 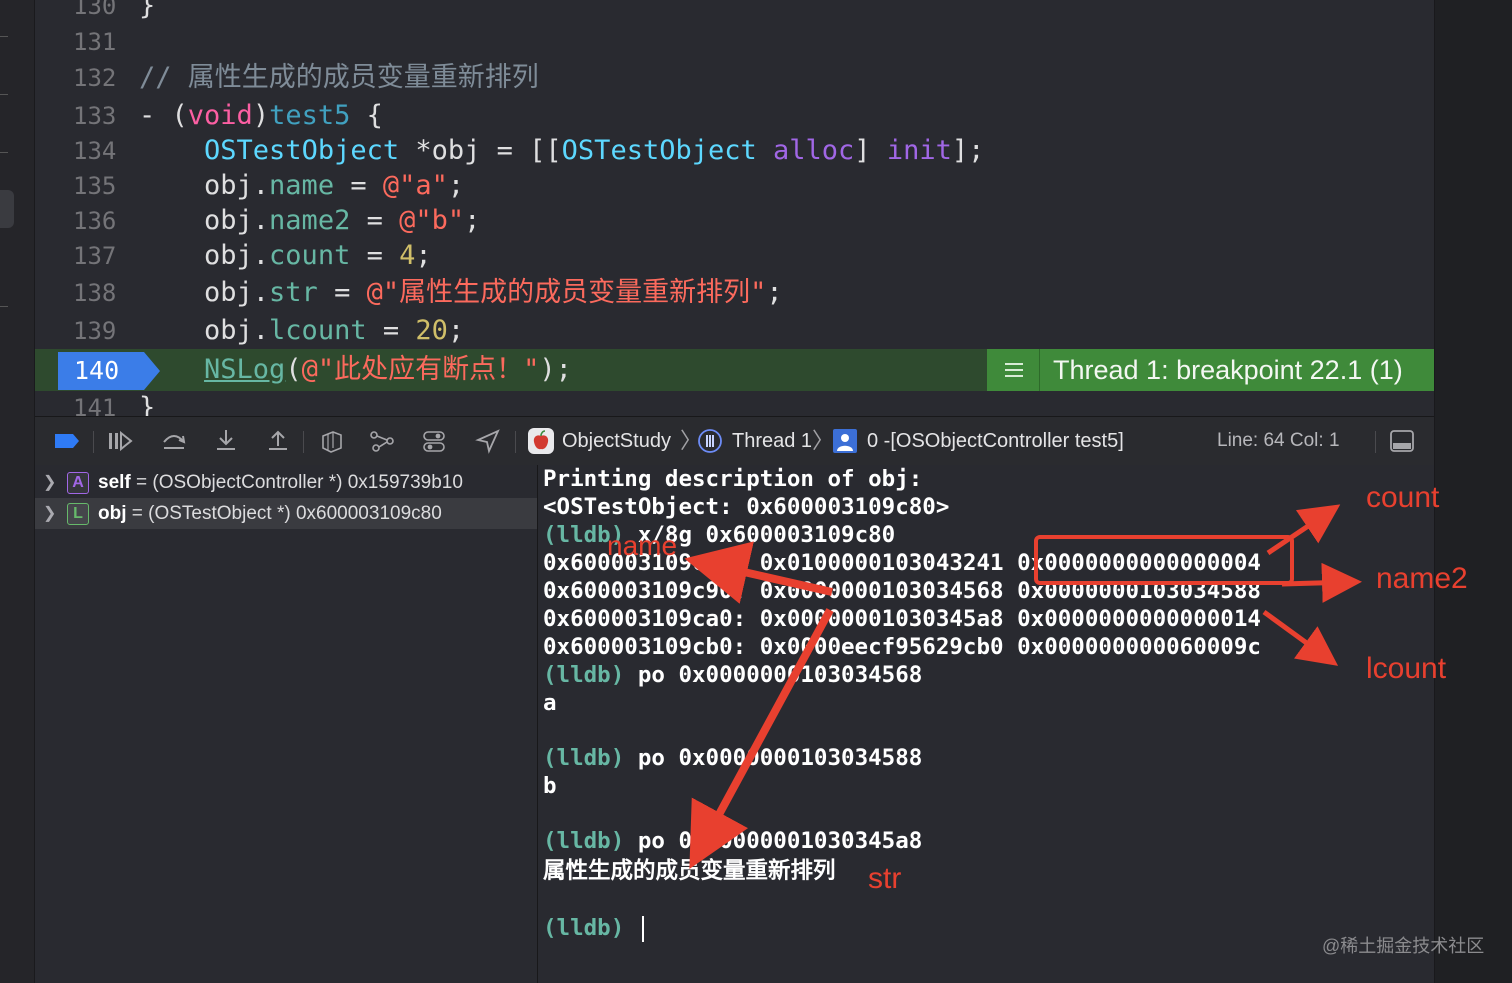 What do you see at coordinates (1422, 578) in the screenshot?
I see `annotation-name2: name2` at bounding box center [1422, 578].